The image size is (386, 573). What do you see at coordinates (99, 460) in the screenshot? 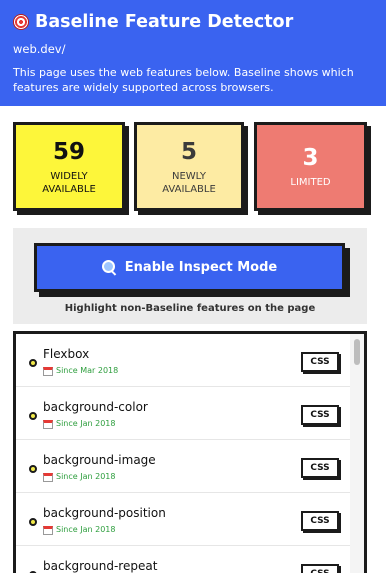
I see `feature-name: background-image` at bounding box center [99, 460].